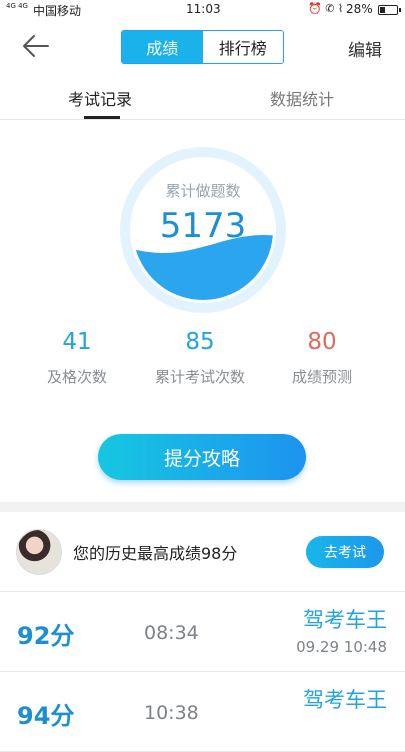 The image size is (405, 752). Describe the element at coordinates (100, 98) in the screenshot. I see `tab-exam-records: 考试记录` at that location.